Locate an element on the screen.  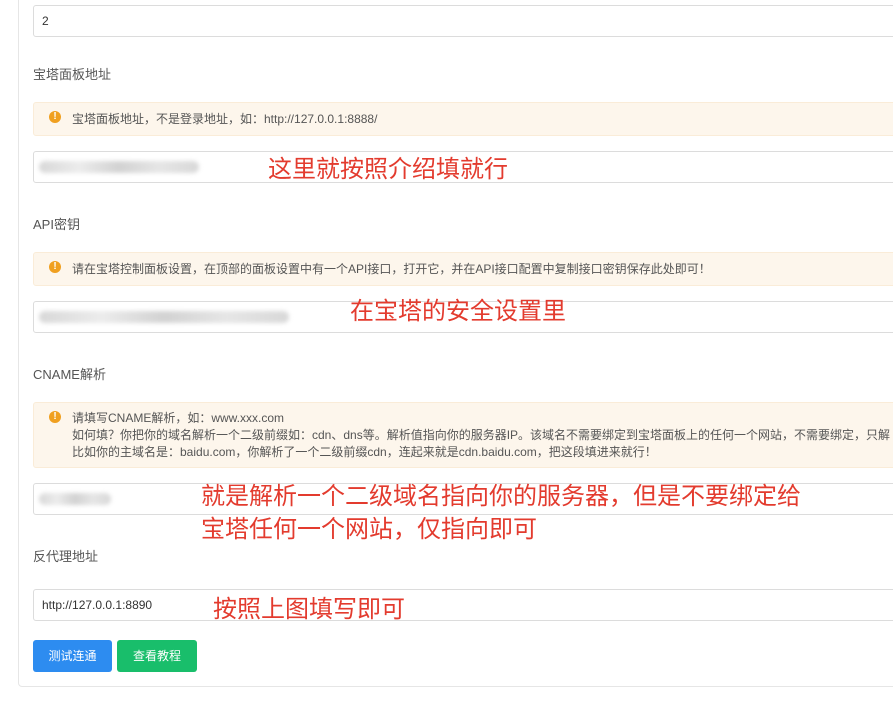
top-value-field: 2 is located at coordinates (463, 21).